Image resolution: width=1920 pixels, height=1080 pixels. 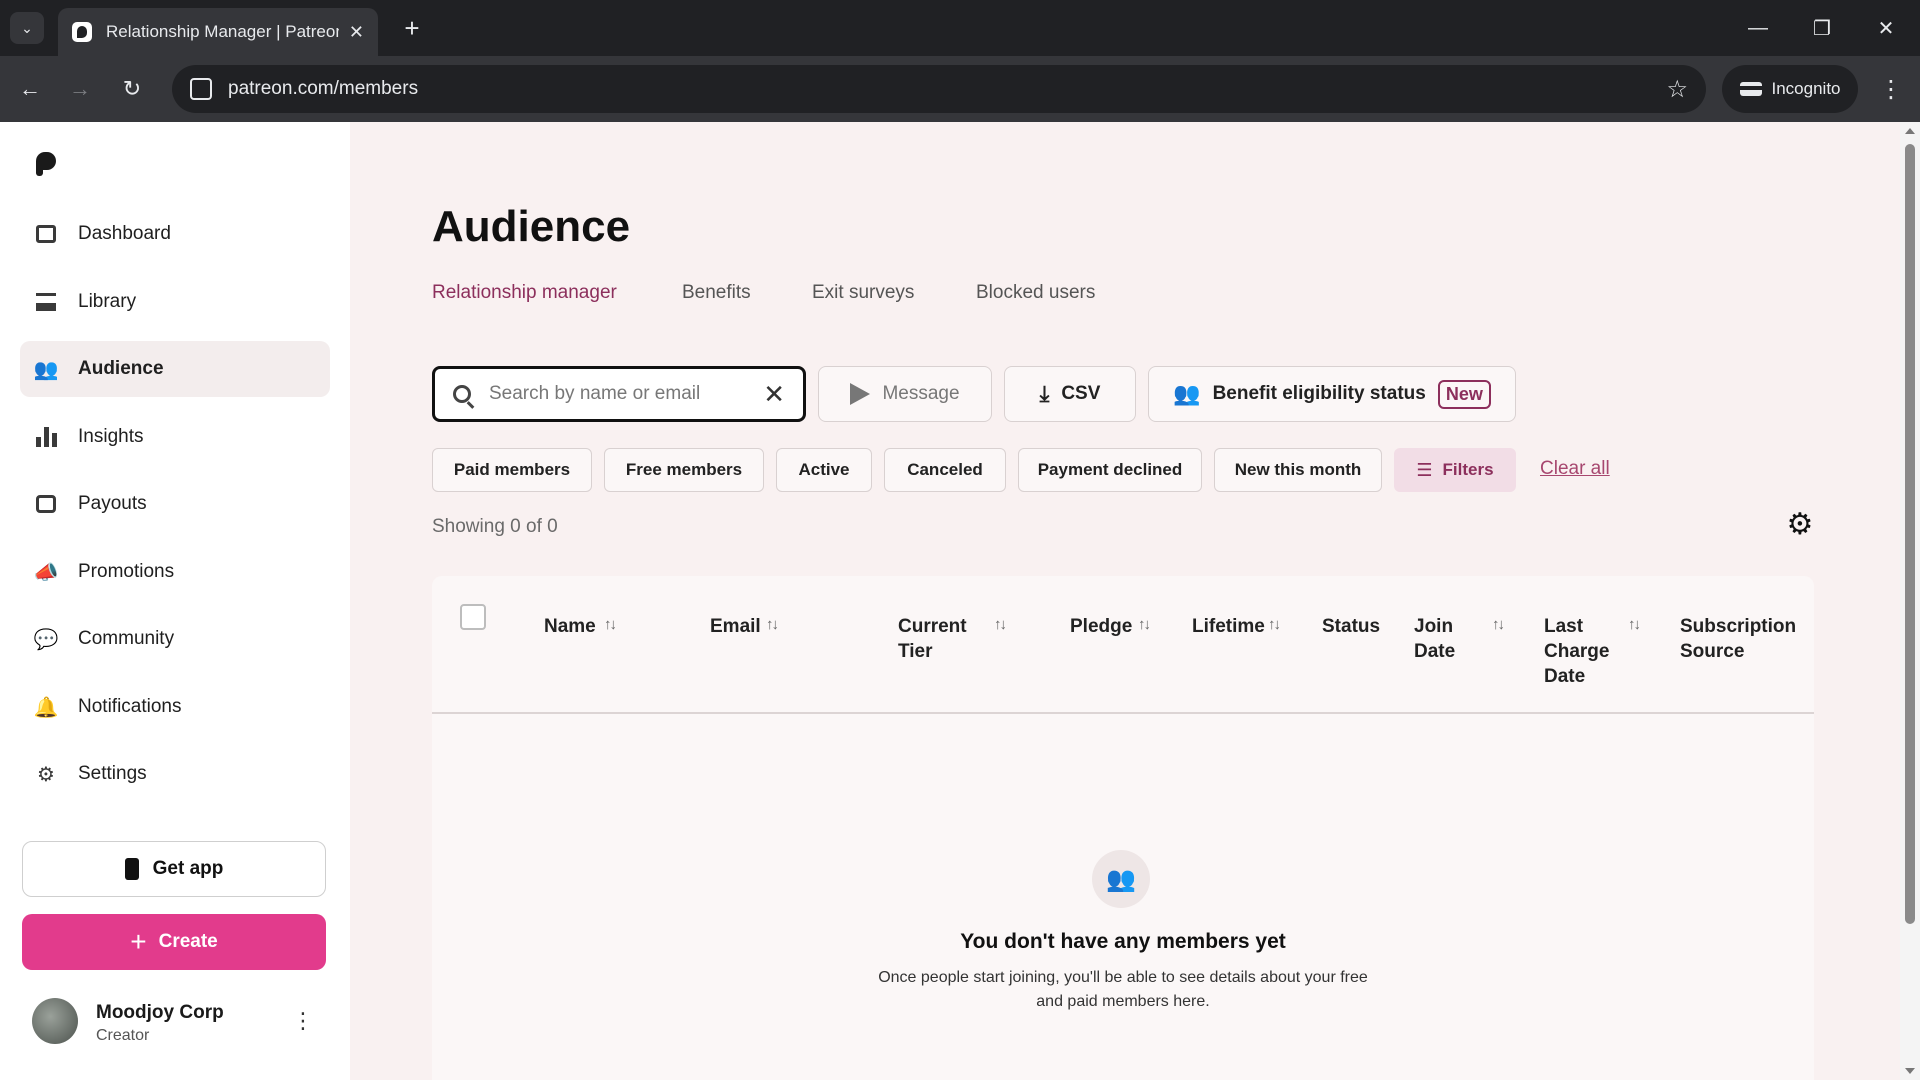 I want to click on column-header-email: Email, so click(x=735, y=626).